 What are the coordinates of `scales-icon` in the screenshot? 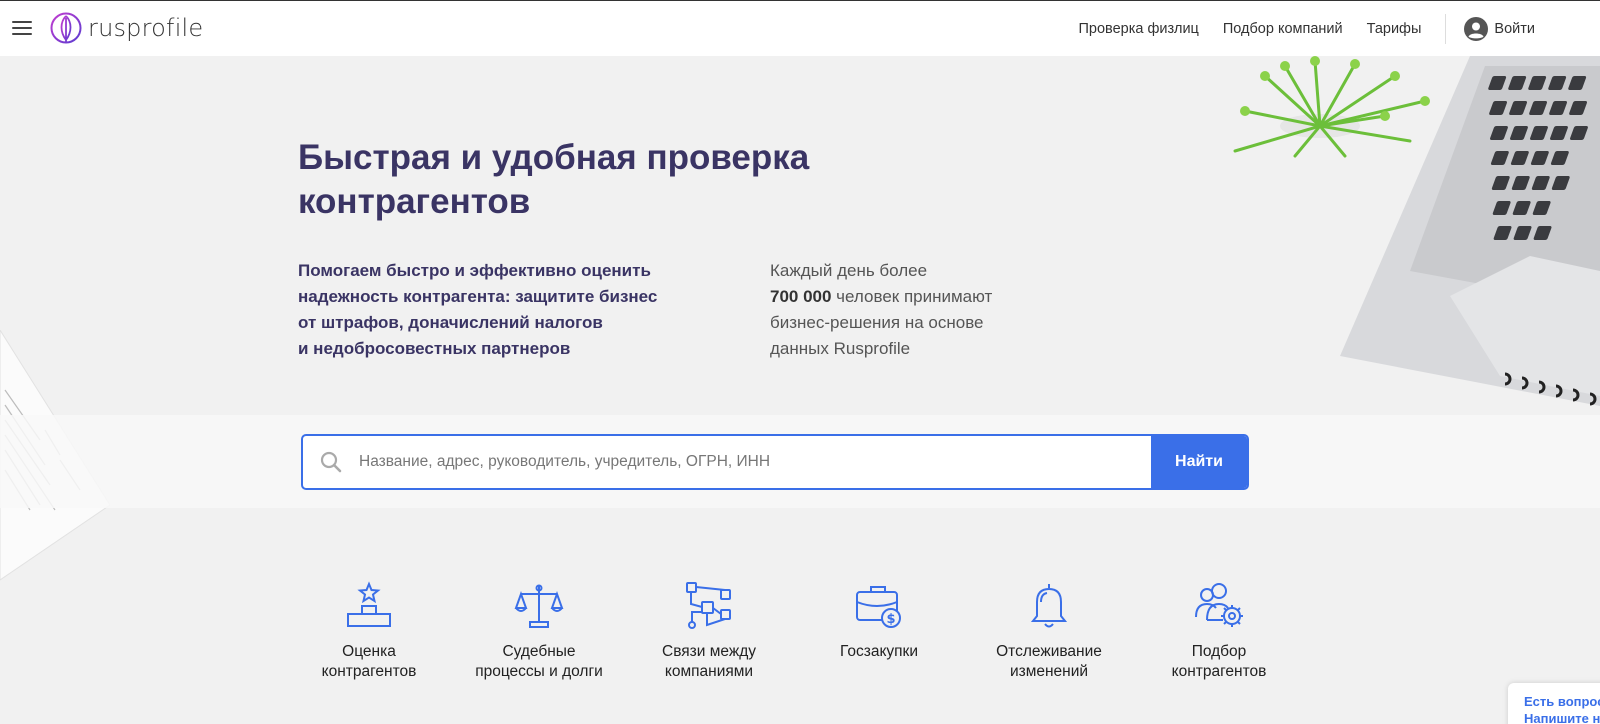 It's located at (539, 606).